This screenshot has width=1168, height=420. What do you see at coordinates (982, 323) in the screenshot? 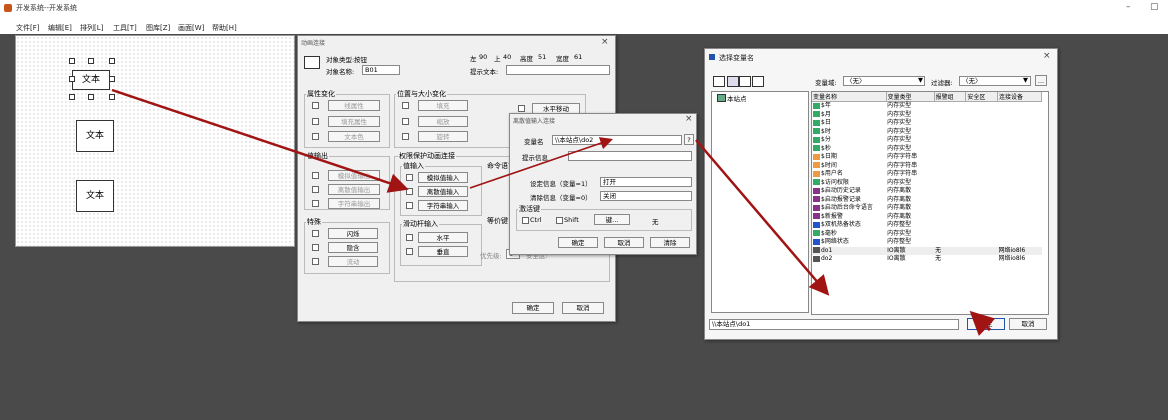
I see `arrow-to-ok` at bounding box center [982, 323].